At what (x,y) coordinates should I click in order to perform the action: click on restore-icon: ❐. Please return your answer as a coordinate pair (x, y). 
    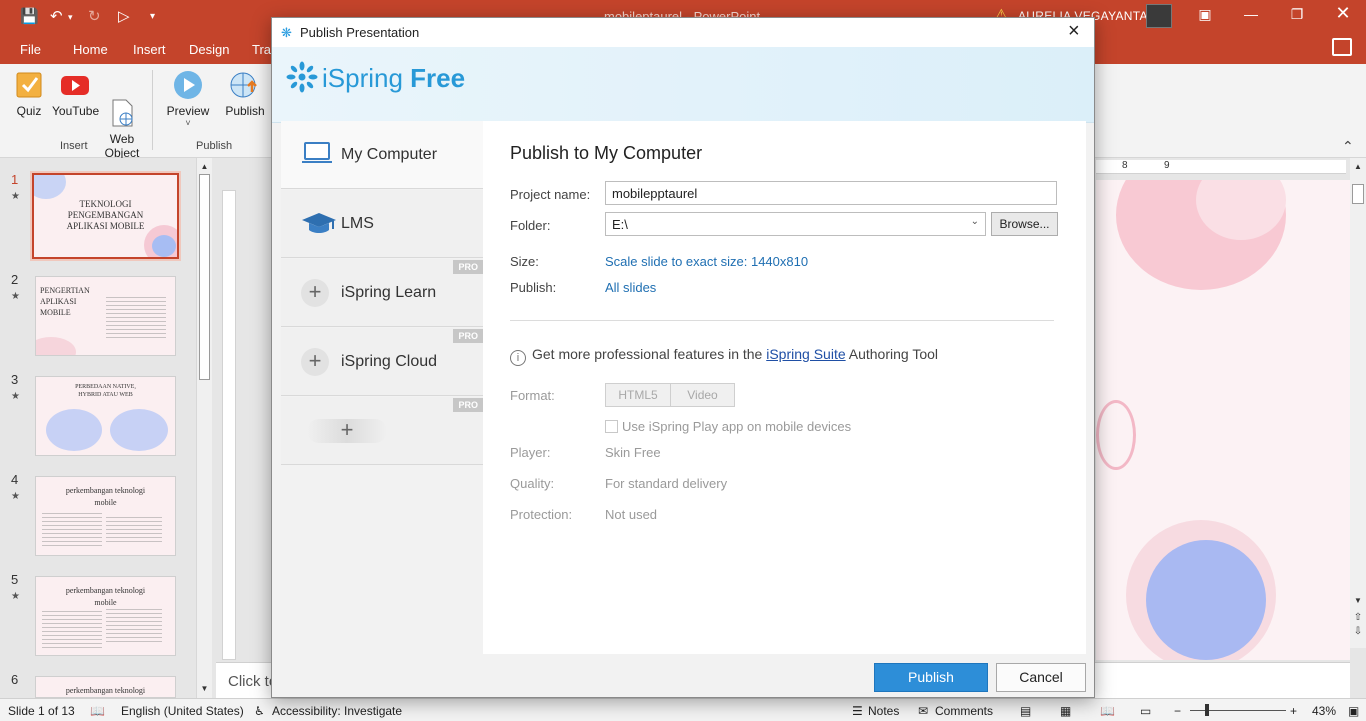
    Looking at the image, I should click on (1297, 14).